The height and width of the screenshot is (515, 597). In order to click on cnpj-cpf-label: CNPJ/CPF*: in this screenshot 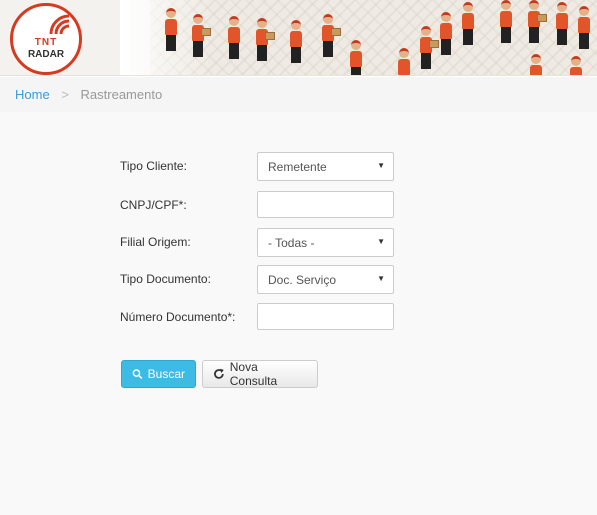, I will do `click(153, 205)`.